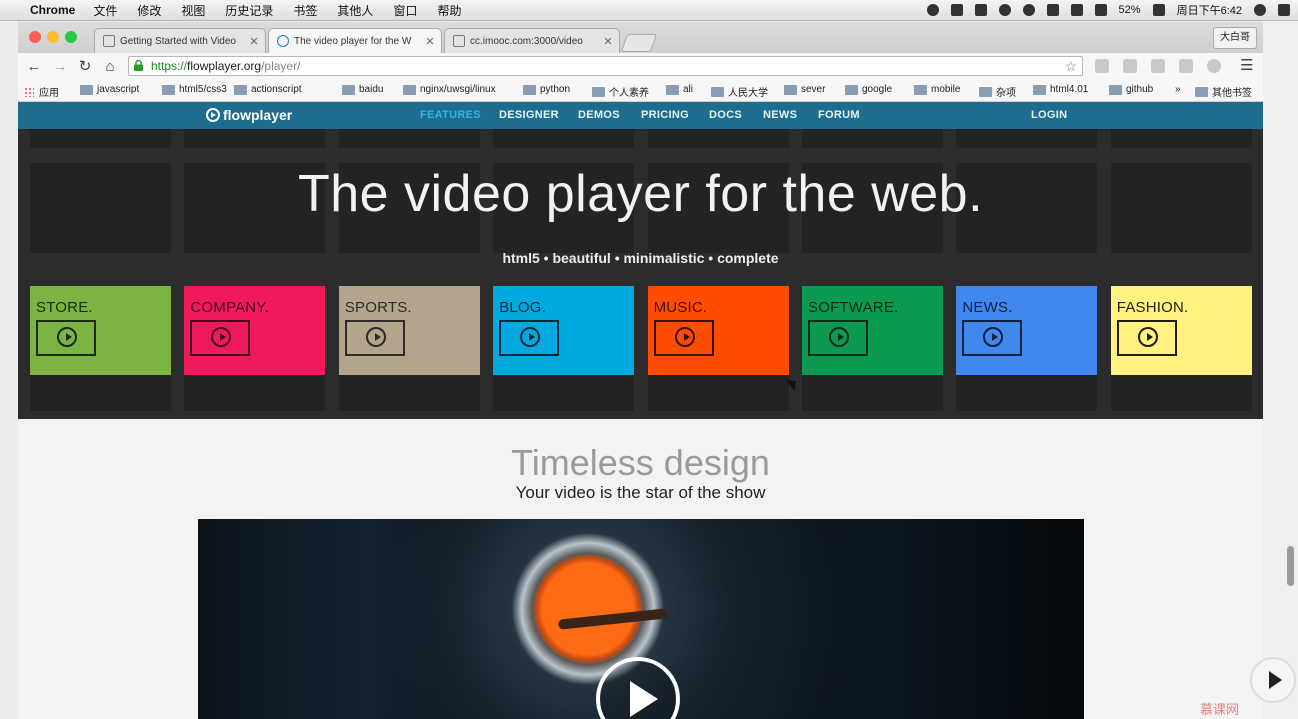 This screenshot has height=719, width=1298. What do you see at coordinates (839, 115) in the screenshot?
I see `nav-forum: FORUM` at bounding box center [839, 115].